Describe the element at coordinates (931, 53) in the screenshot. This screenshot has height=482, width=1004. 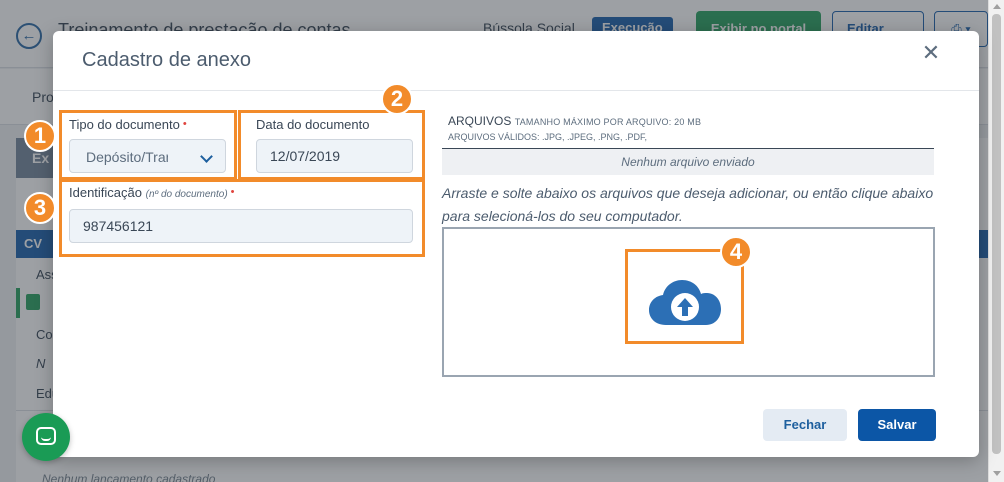
I see `close-icon: ✕` at that location.